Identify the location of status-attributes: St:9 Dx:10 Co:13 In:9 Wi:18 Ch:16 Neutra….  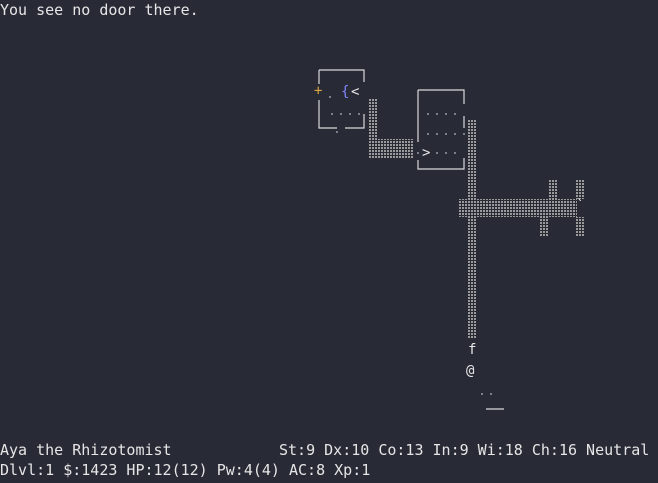
(464, 450).